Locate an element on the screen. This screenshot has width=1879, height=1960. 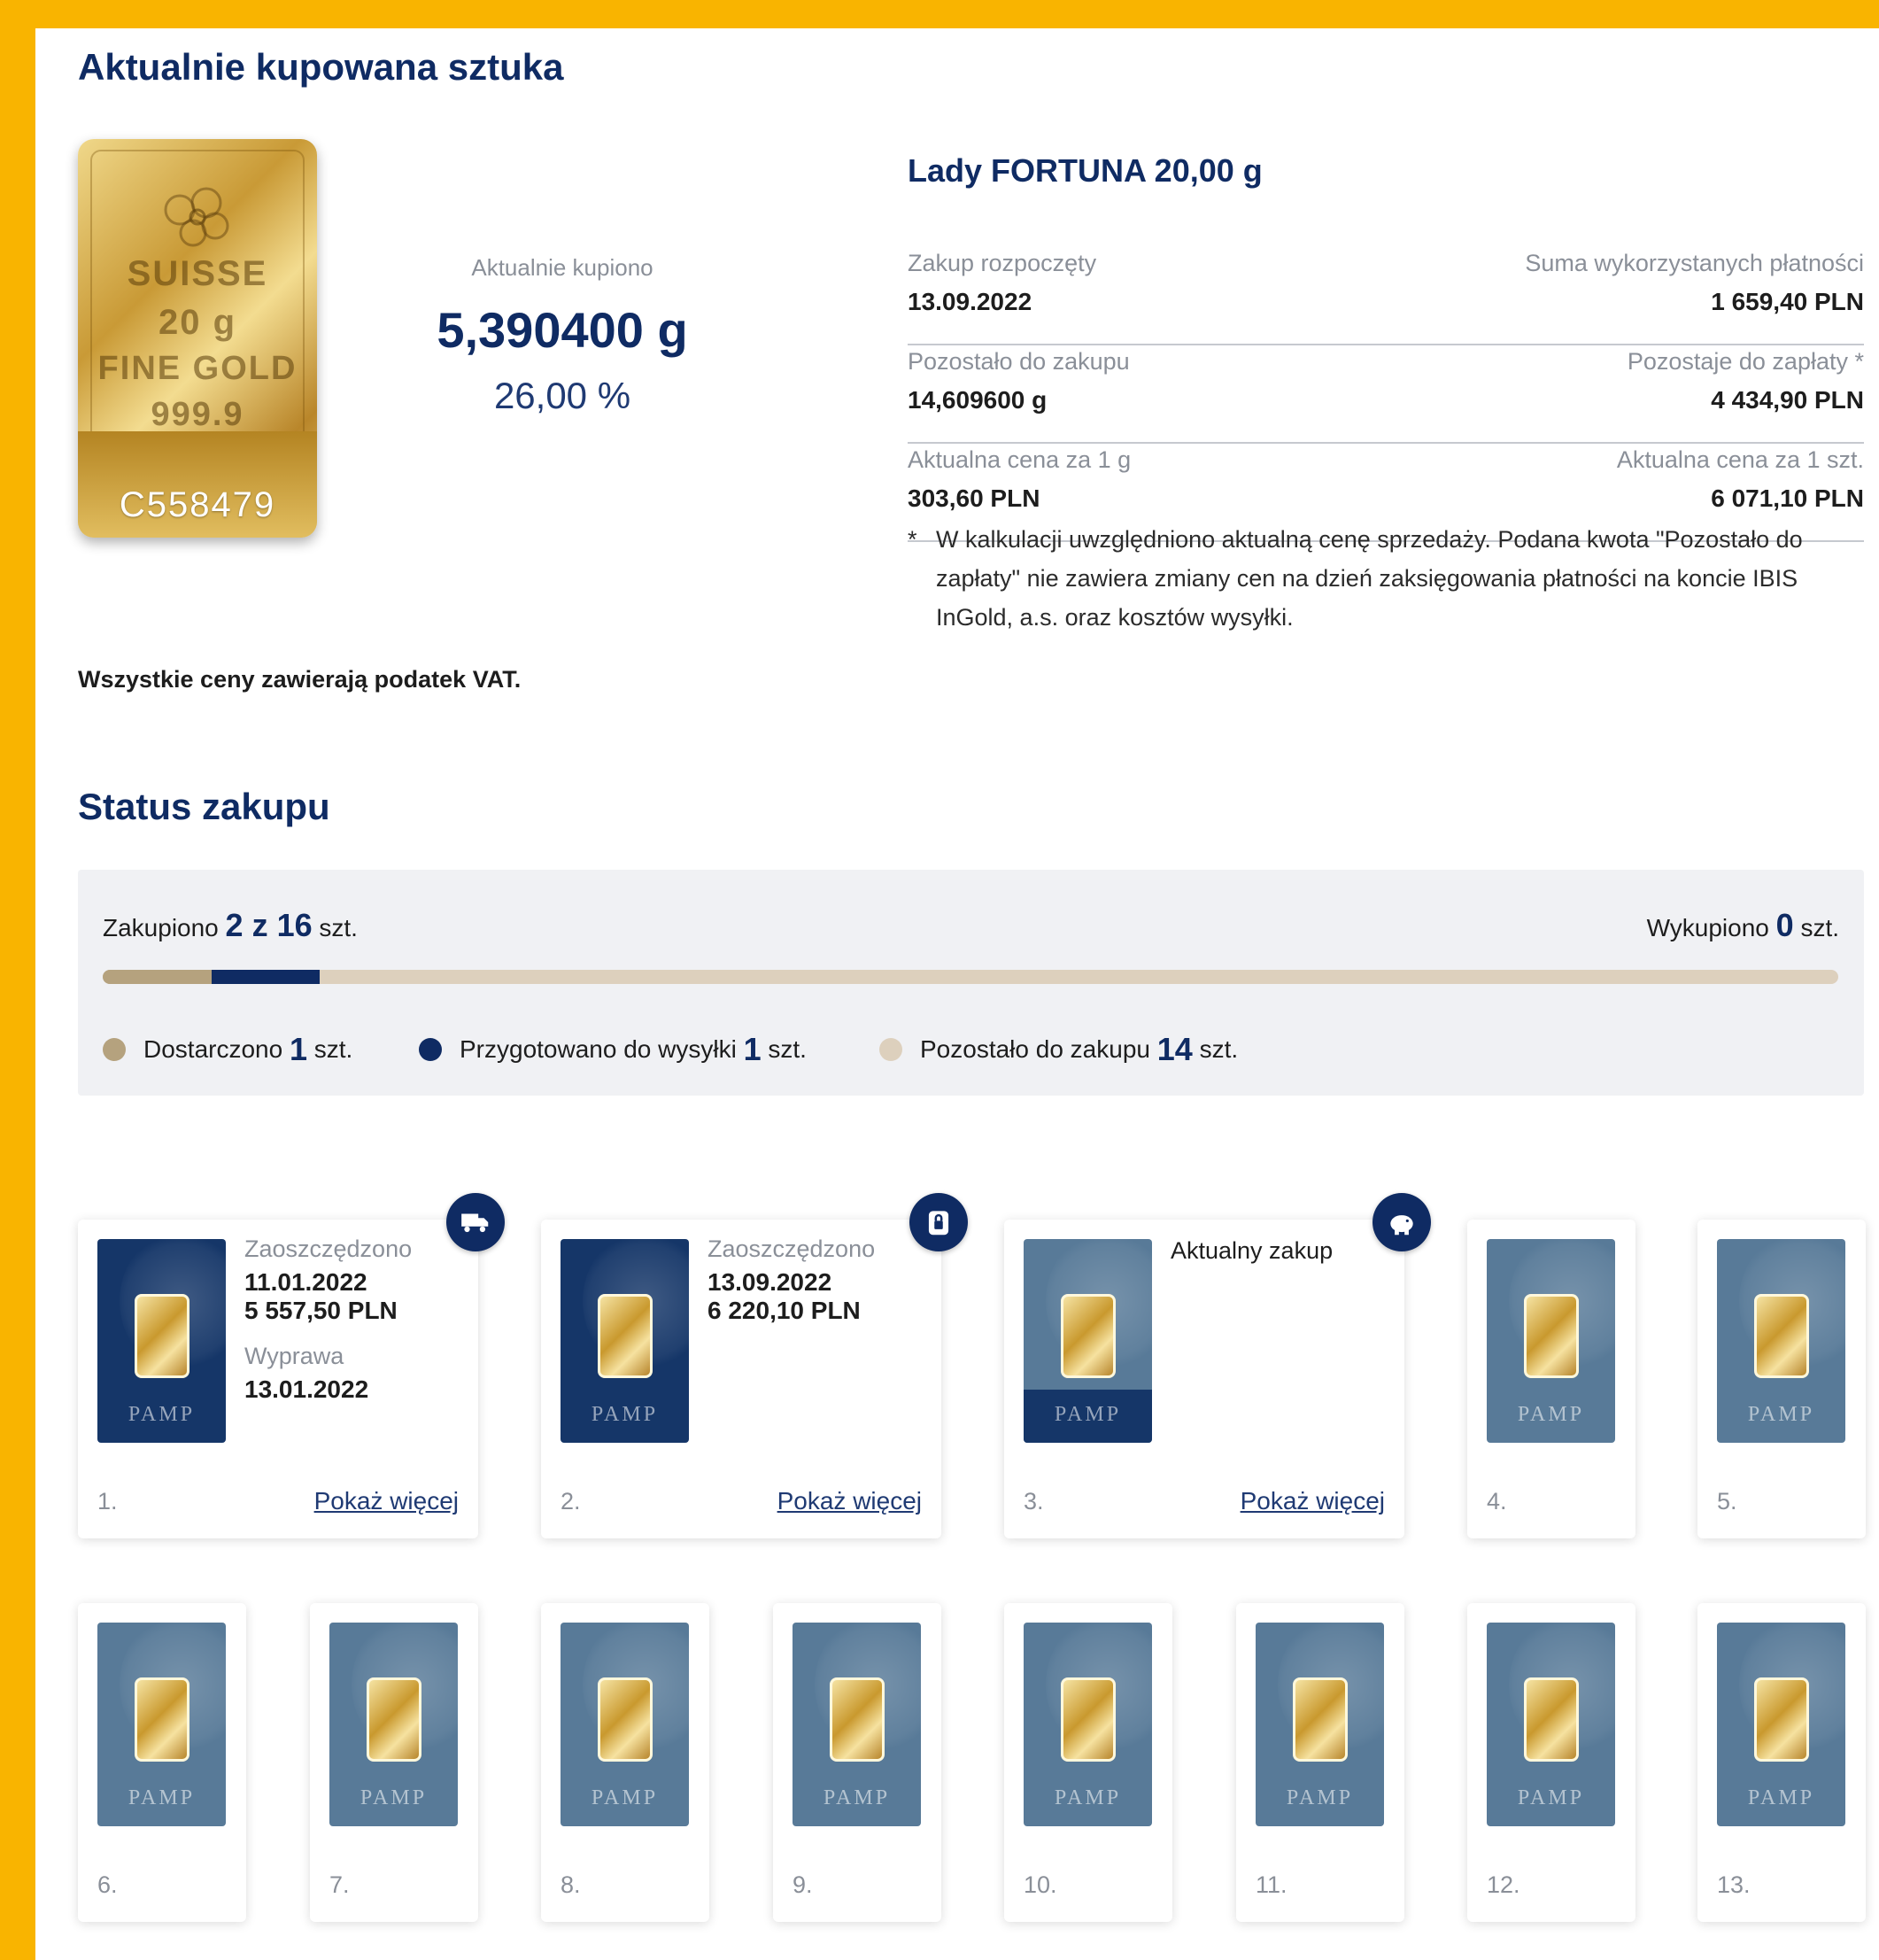
detail-label: Zakup rozpoczęty is located at coordinates (1002, 263).